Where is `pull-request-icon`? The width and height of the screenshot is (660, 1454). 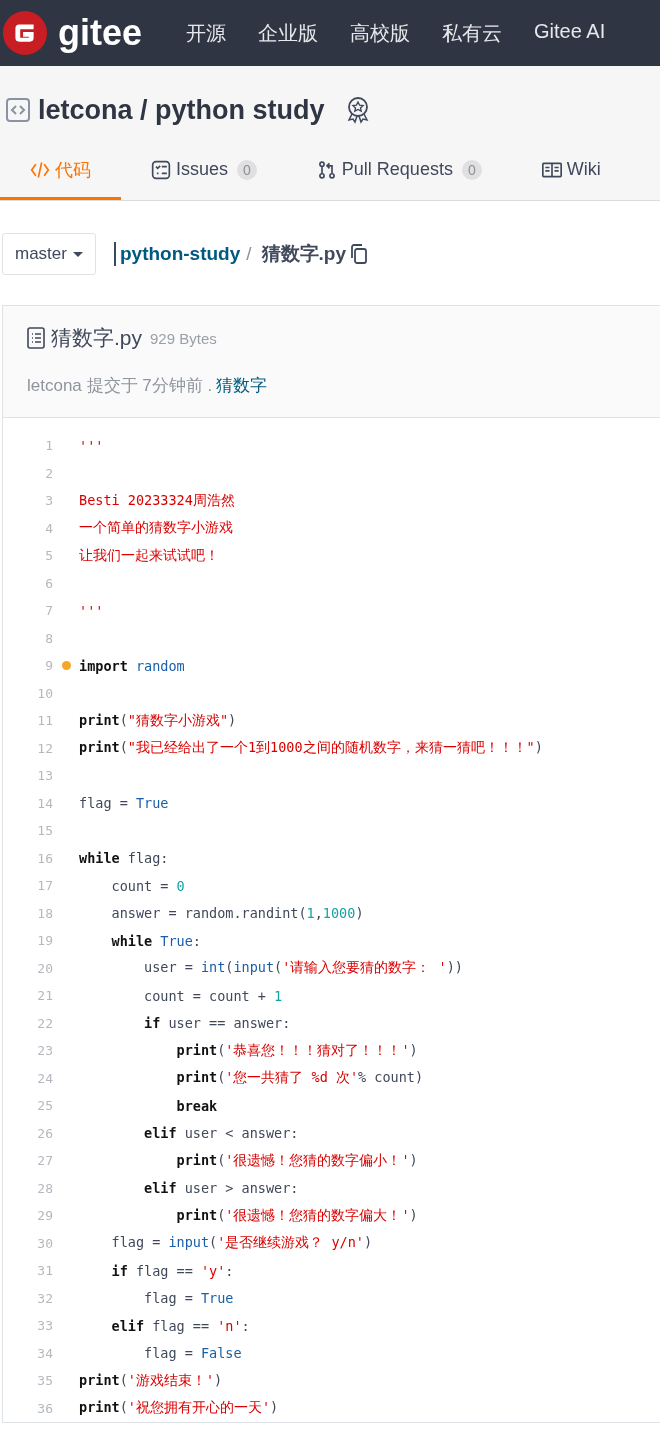
pull-request-icon is located at coordinates (326, 169).